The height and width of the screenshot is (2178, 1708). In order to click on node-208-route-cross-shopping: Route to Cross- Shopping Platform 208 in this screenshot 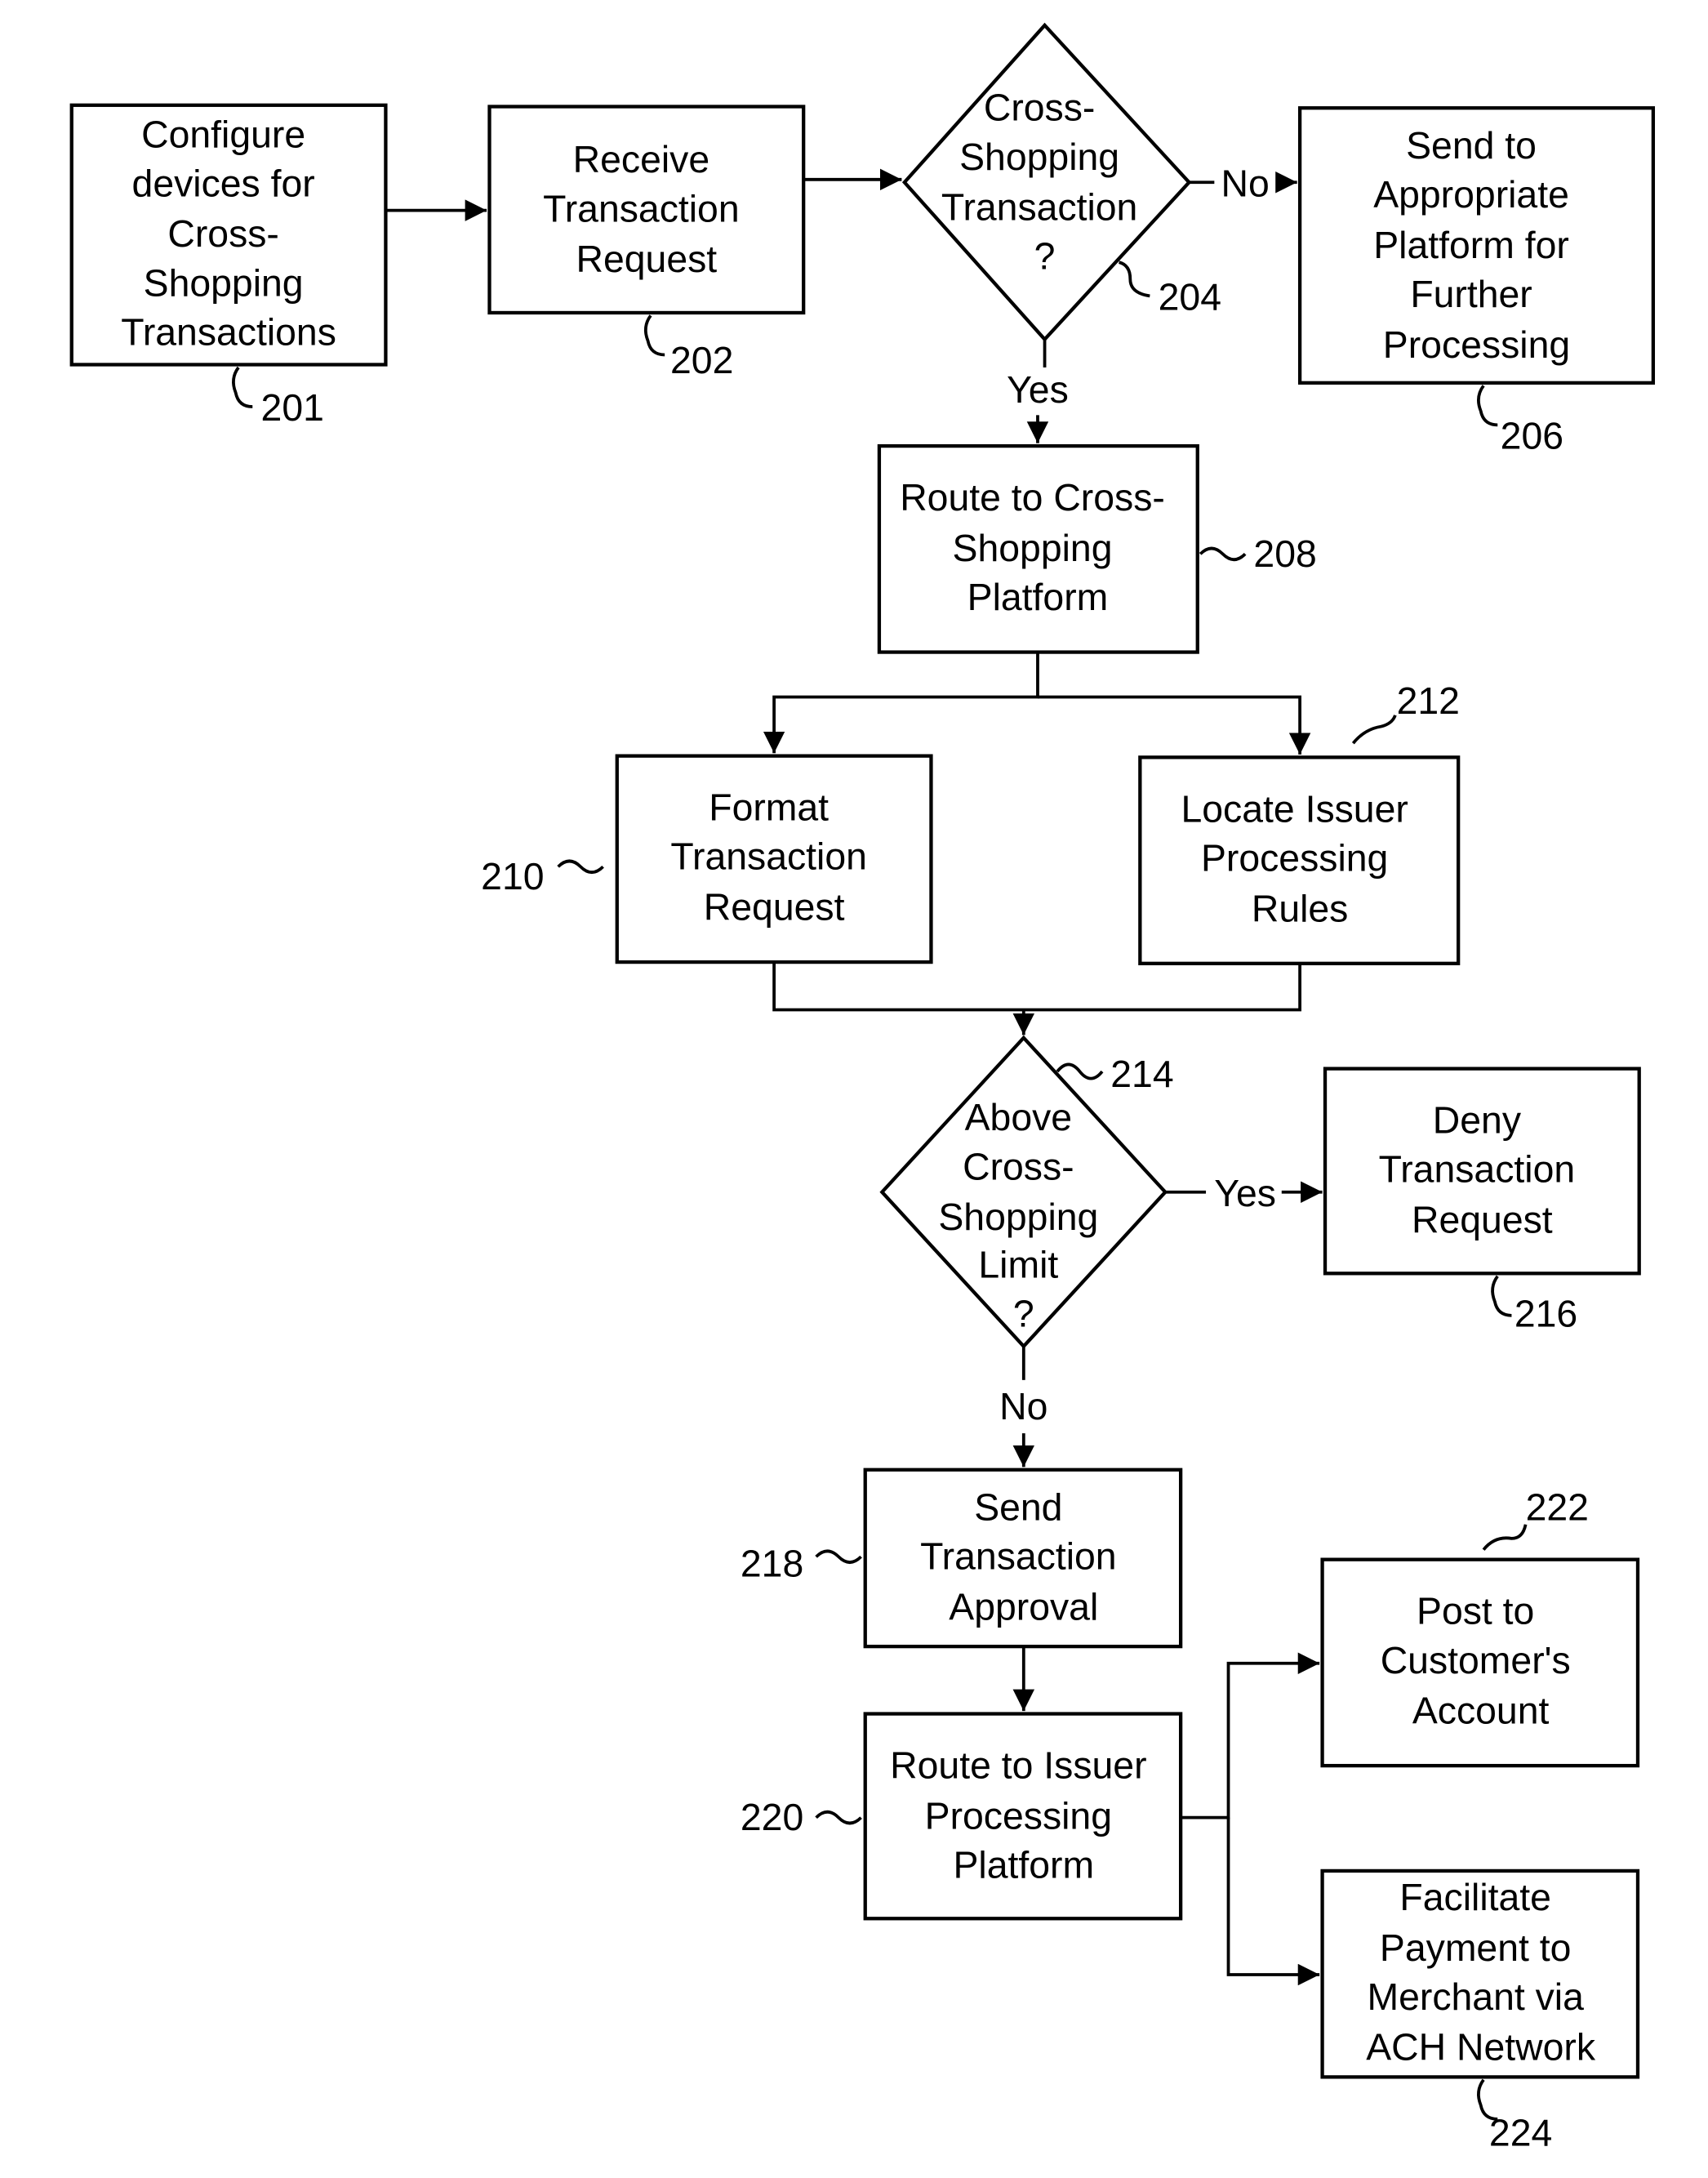, I will do `click(1097, 548)`.